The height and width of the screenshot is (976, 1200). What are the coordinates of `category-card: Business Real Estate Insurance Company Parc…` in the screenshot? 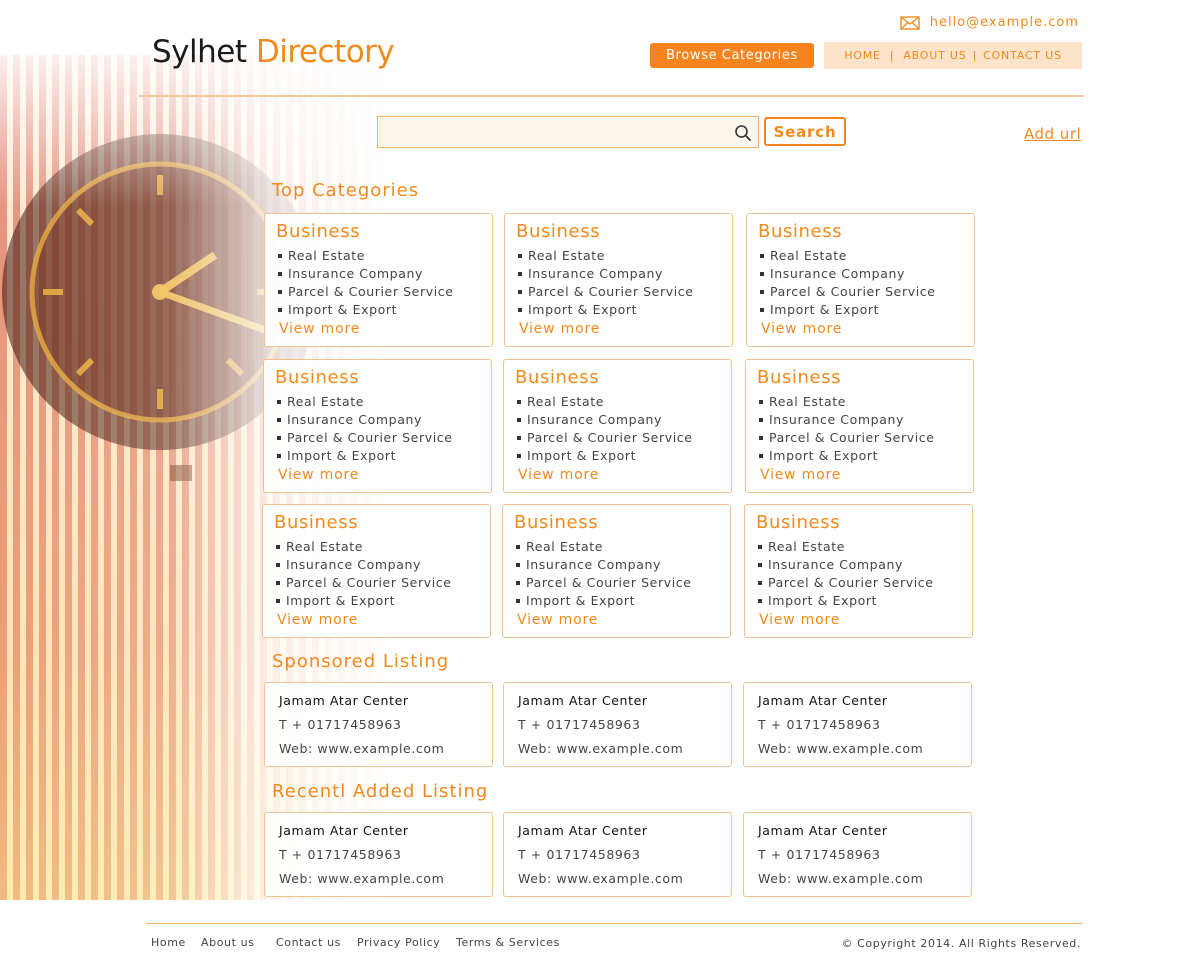 It's located at (376, 571).